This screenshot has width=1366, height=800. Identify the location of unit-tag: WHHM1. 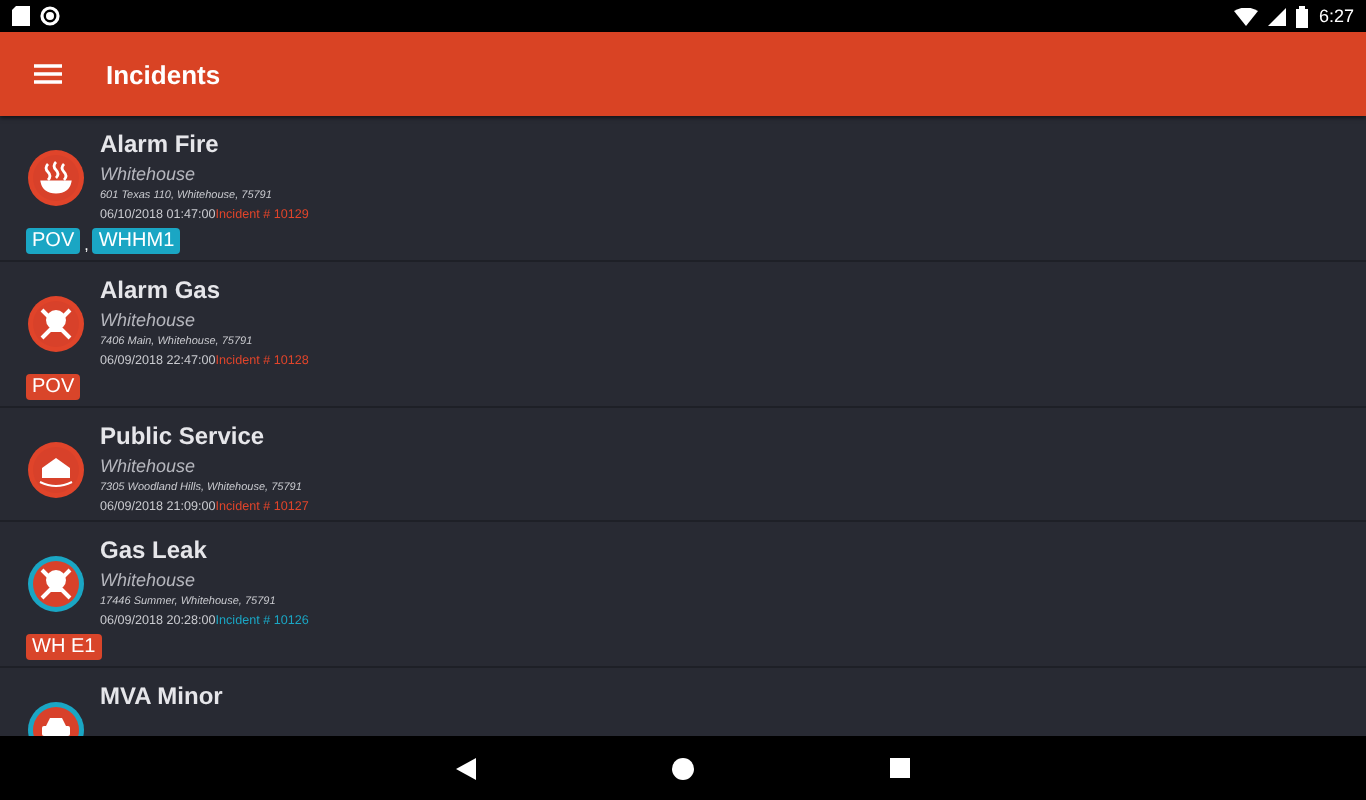
(136, 241).